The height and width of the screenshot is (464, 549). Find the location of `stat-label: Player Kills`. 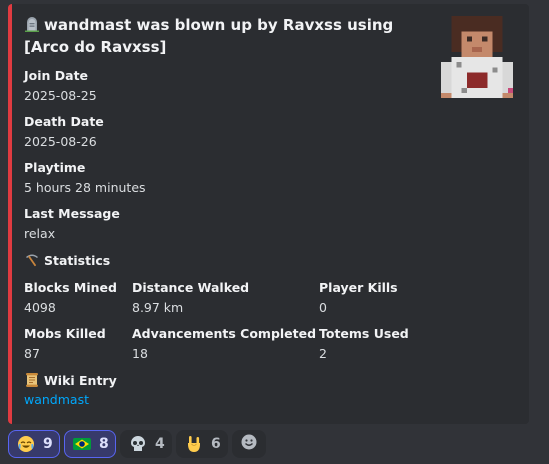

stat-label: Player Kills is located at coordinates (358, 287).